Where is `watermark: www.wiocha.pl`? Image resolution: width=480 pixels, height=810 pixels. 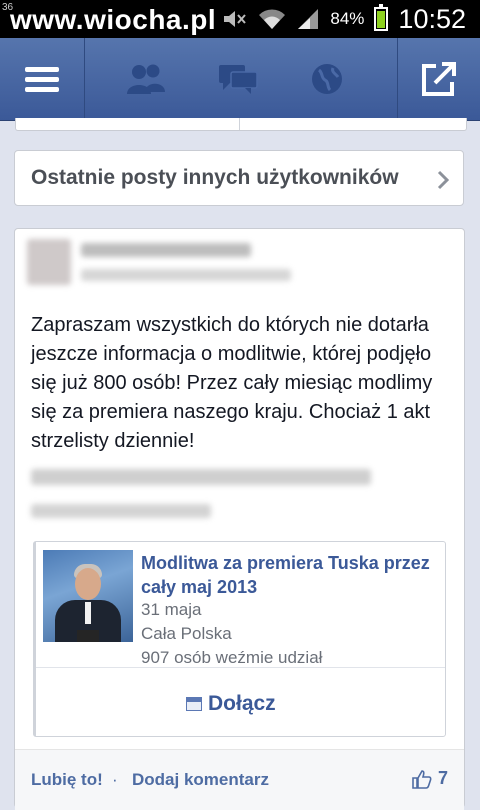 watermark: www.wiocha.pl is located at coordinates (113, 19).